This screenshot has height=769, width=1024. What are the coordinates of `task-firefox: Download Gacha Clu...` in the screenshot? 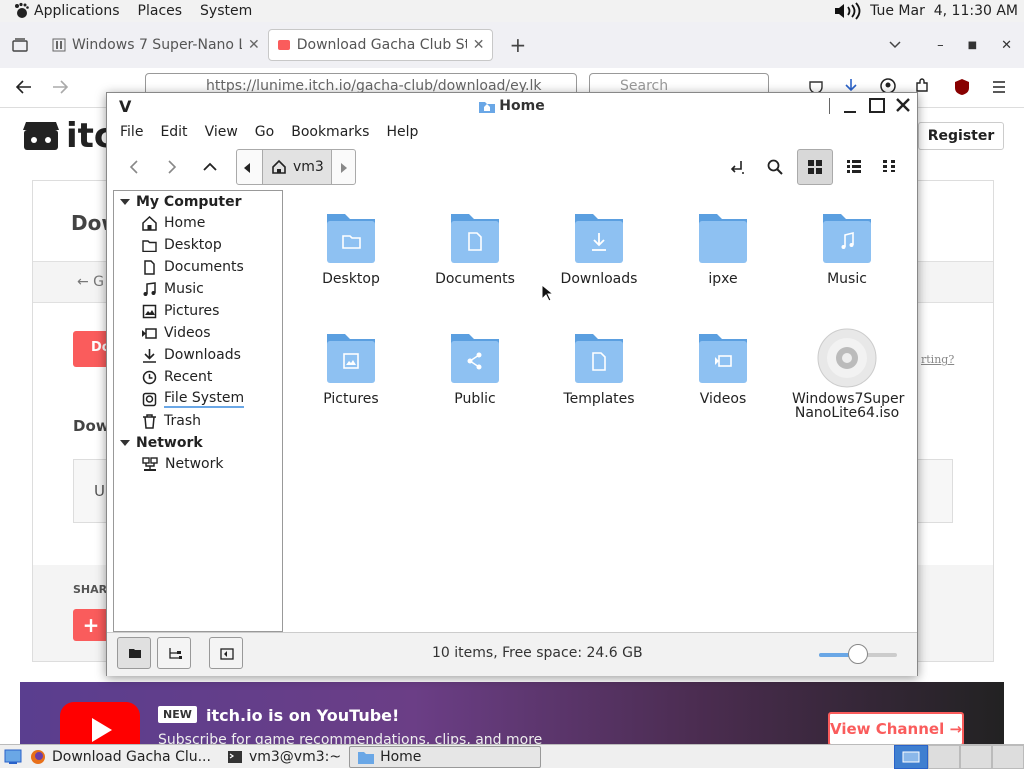 It's located at (120, 757).